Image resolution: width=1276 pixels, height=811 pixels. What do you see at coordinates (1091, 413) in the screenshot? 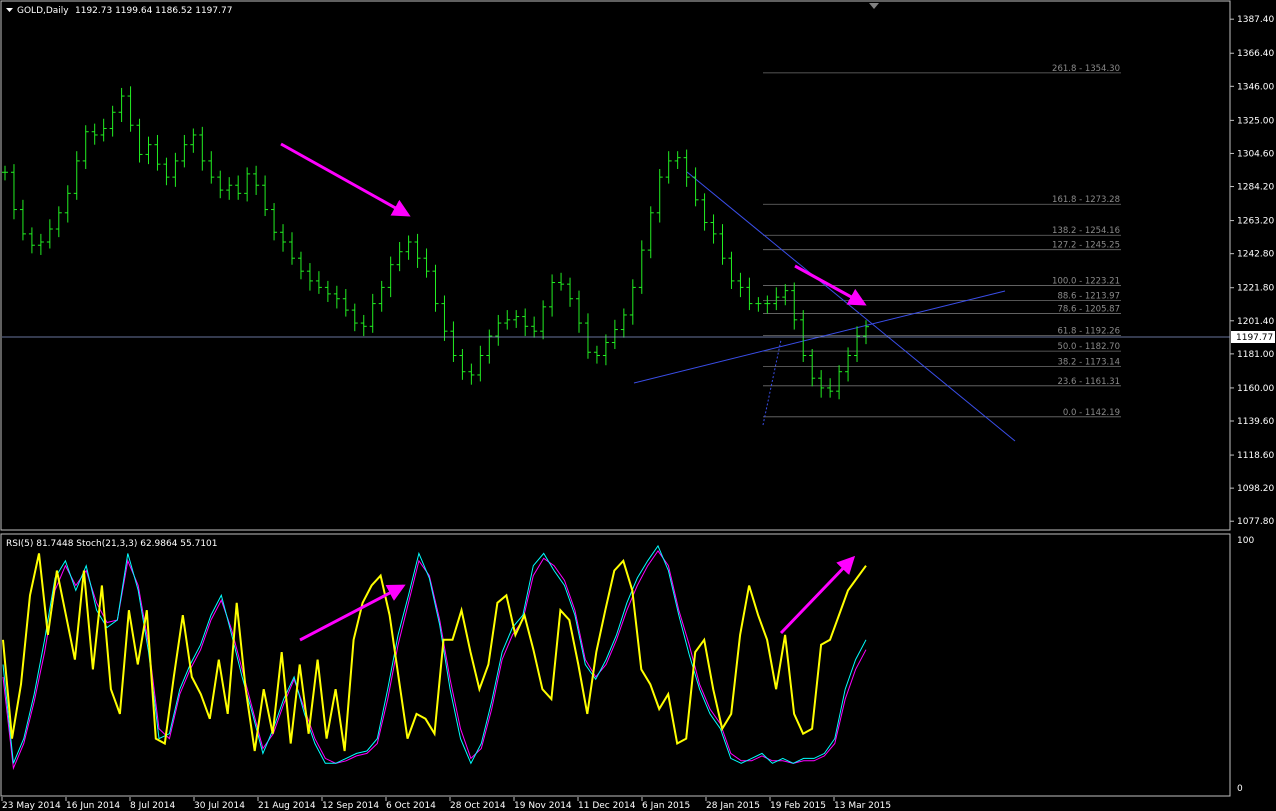
I see `fibo-level-label: 0.0 - 1142.19` at bounding box center [1091, 413].